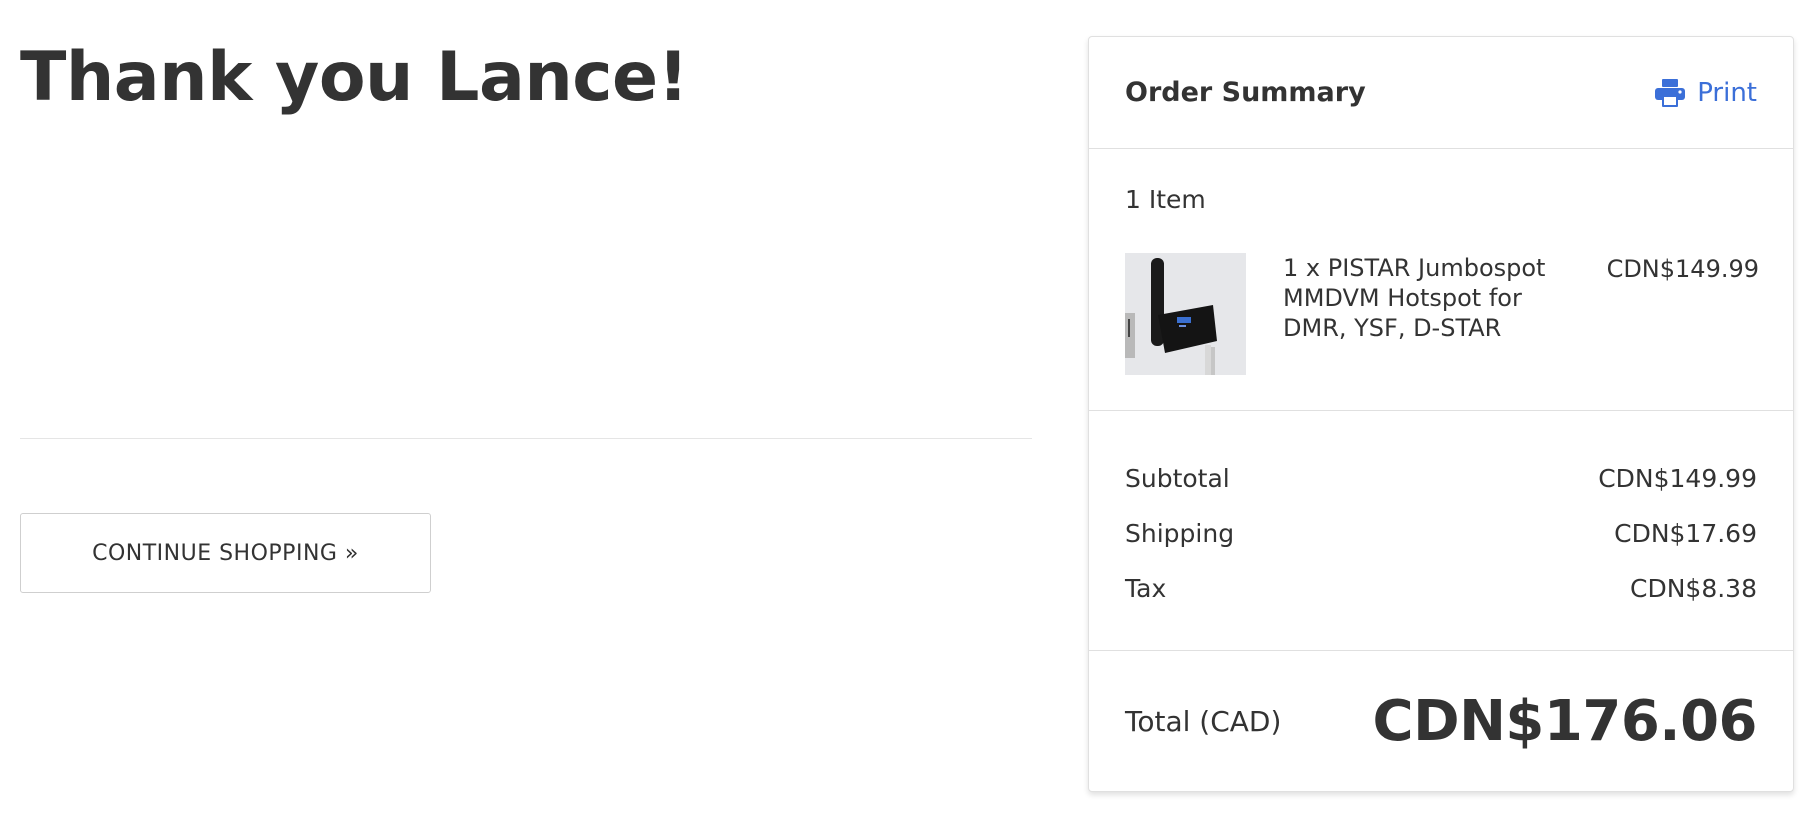 The image size is (1815, 814). What do you see at coordinates (1441, 478) in the screenshot?
I see `subtotal-row: Subtotal CDN$149.99` at bounding box center [1441, 478].